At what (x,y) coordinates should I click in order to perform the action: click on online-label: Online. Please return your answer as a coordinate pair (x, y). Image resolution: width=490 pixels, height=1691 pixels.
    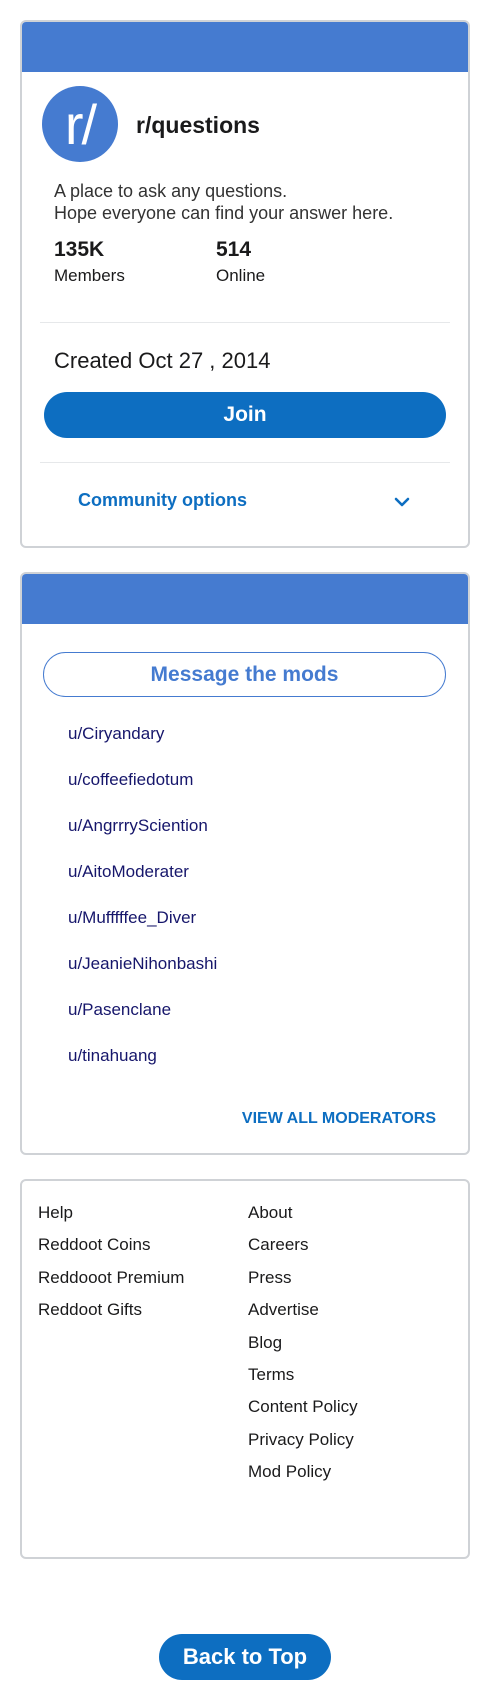
    Looking at the image, I should click on (241, 275).